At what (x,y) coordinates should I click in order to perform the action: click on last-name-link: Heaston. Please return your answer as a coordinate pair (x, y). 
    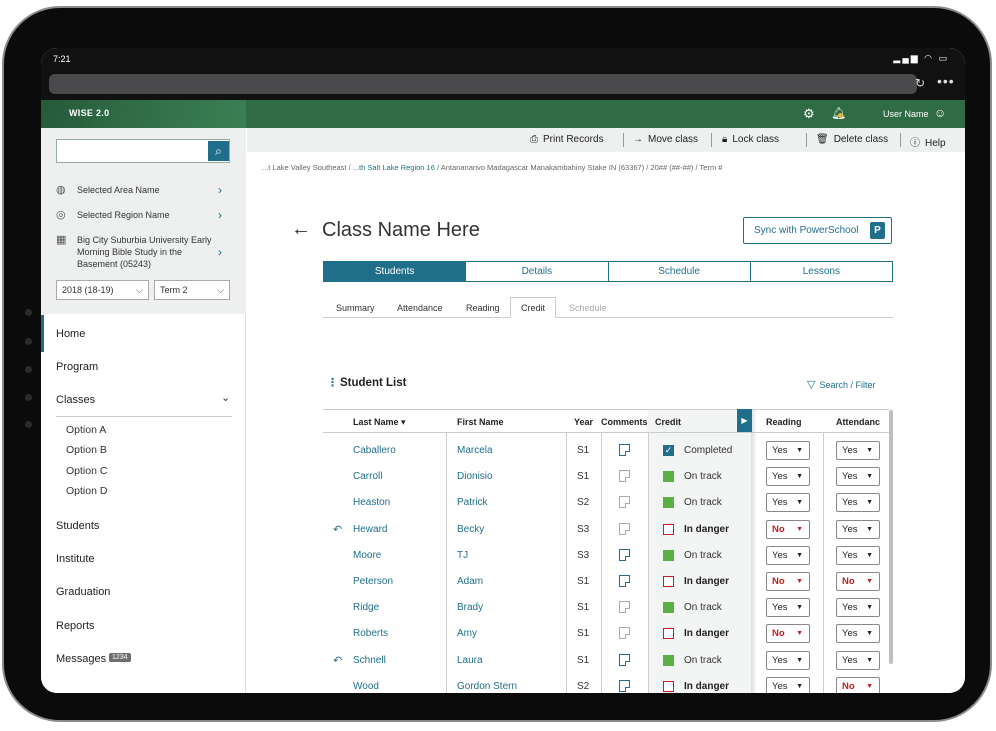
    Looking at the image, I should click on (371, 502).